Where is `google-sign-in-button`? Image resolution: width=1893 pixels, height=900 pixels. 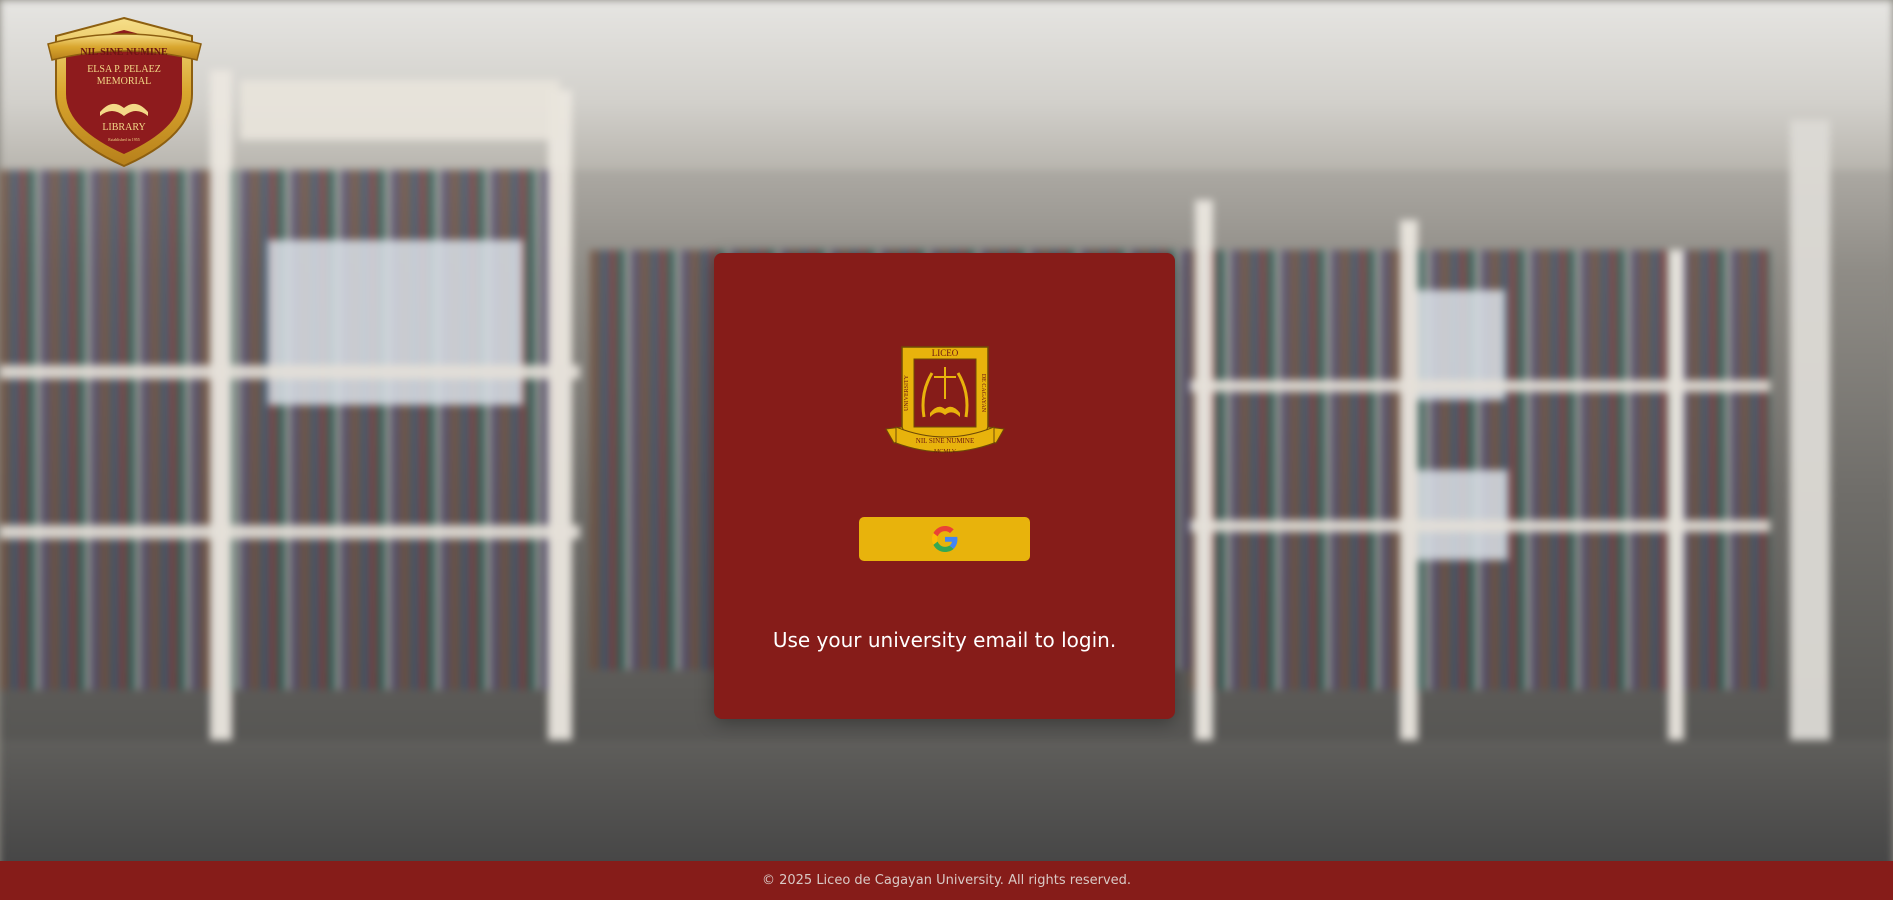 google-sign-in-button is located at coordinates (944, 539).